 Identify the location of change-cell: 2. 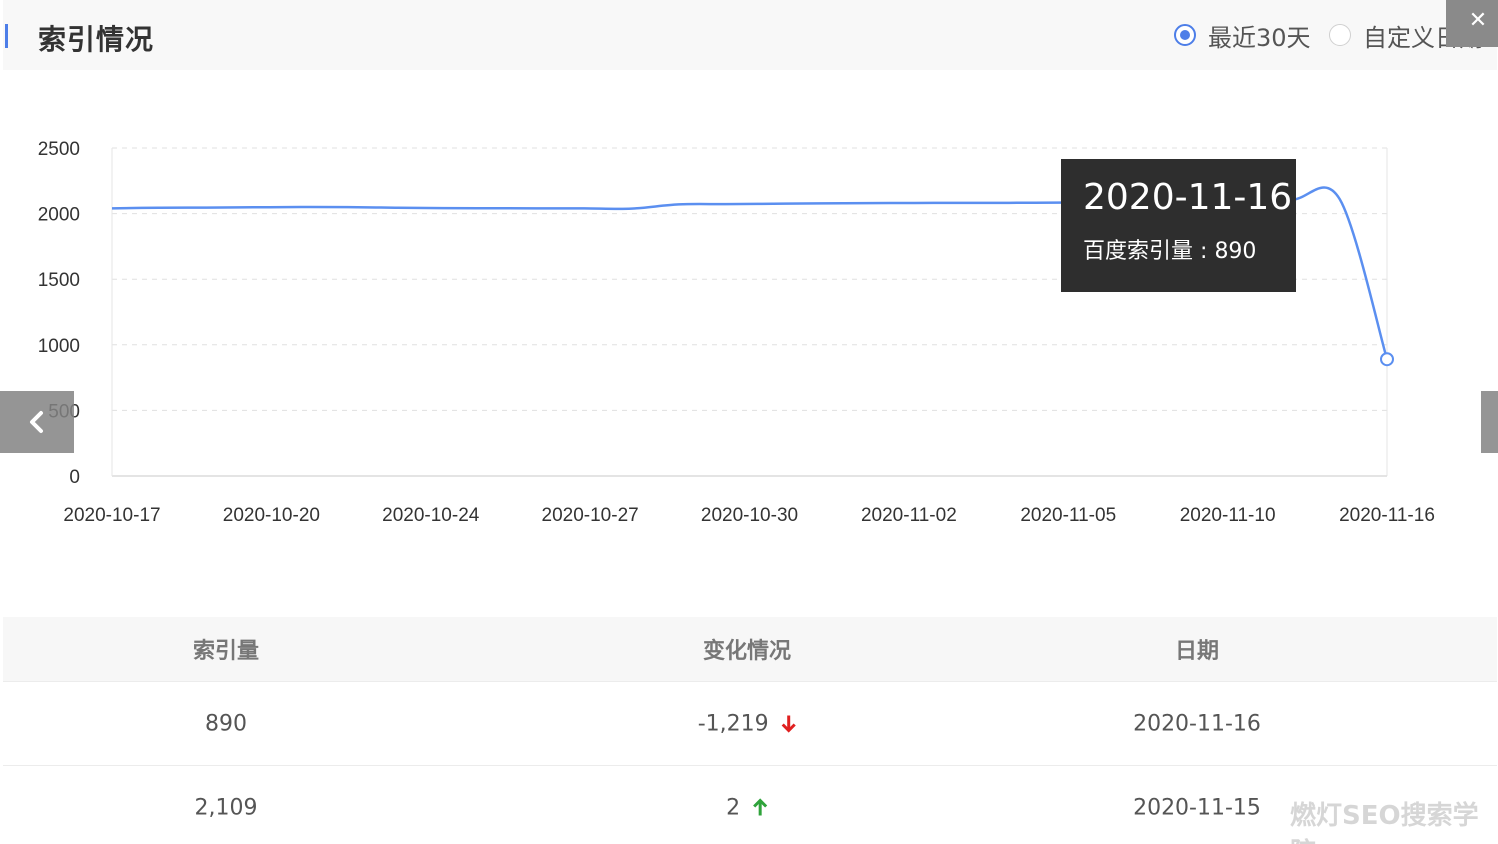
(747, 807).